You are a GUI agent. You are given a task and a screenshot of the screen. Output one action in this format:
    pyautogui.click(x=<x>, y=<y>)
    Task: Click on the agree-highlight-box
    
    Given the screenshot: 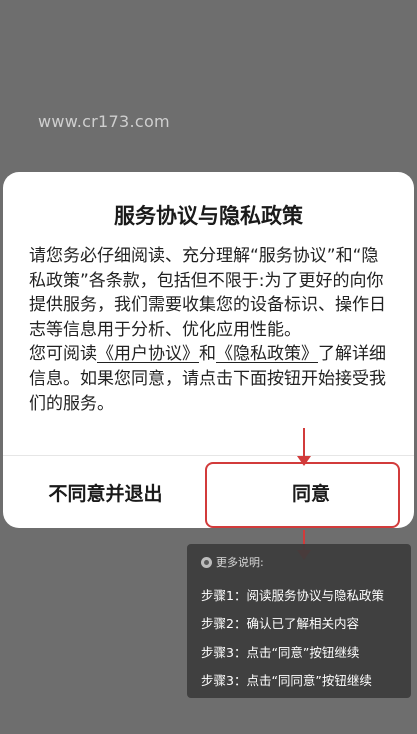 What is the action you would take?
    pyautogui.click(x=302, y=495)
    